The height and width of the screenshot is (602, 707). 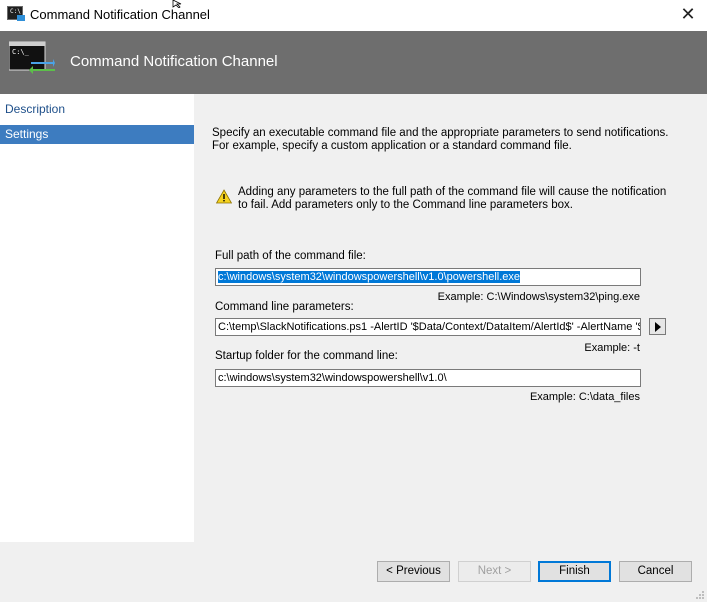 What do you see at coordinates (97, 109) in the screenshot?
I see `nav-item-description: Description` at bounding box center [97, 109].